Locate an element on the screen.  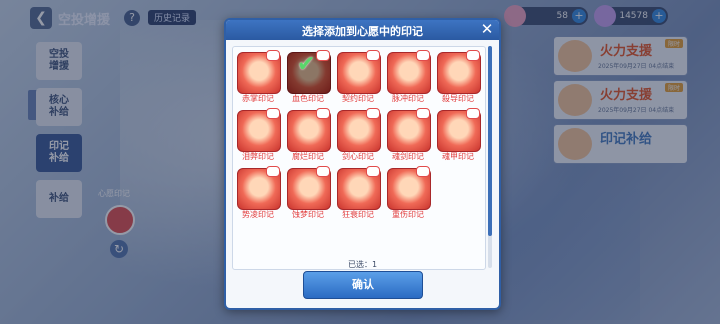
dialog-title: 选择添加到心愿中的印记 is located at coordinates (362, 31).